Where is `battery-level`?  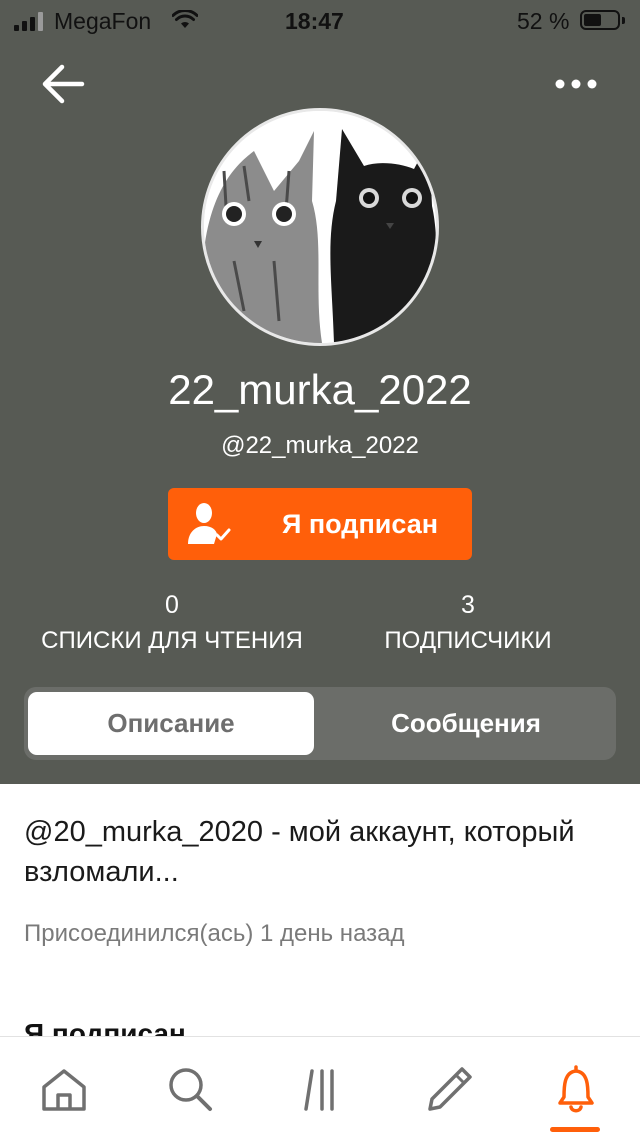 battery-level is located at coordinates (592, 20).